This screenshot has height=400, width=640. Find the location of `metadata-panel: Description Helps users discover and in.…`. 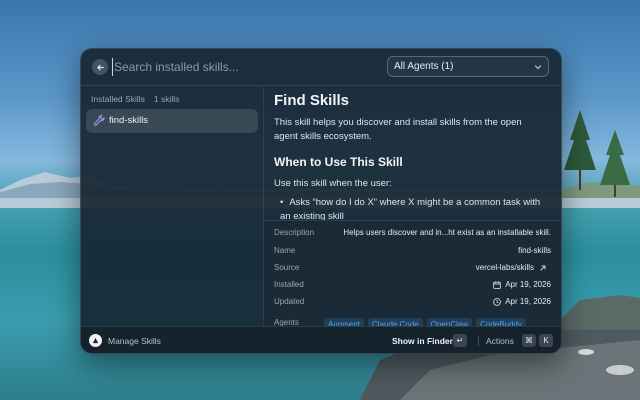

metadata-panel: Description Helps users discover and in.… is located at coordinates (412, 273).